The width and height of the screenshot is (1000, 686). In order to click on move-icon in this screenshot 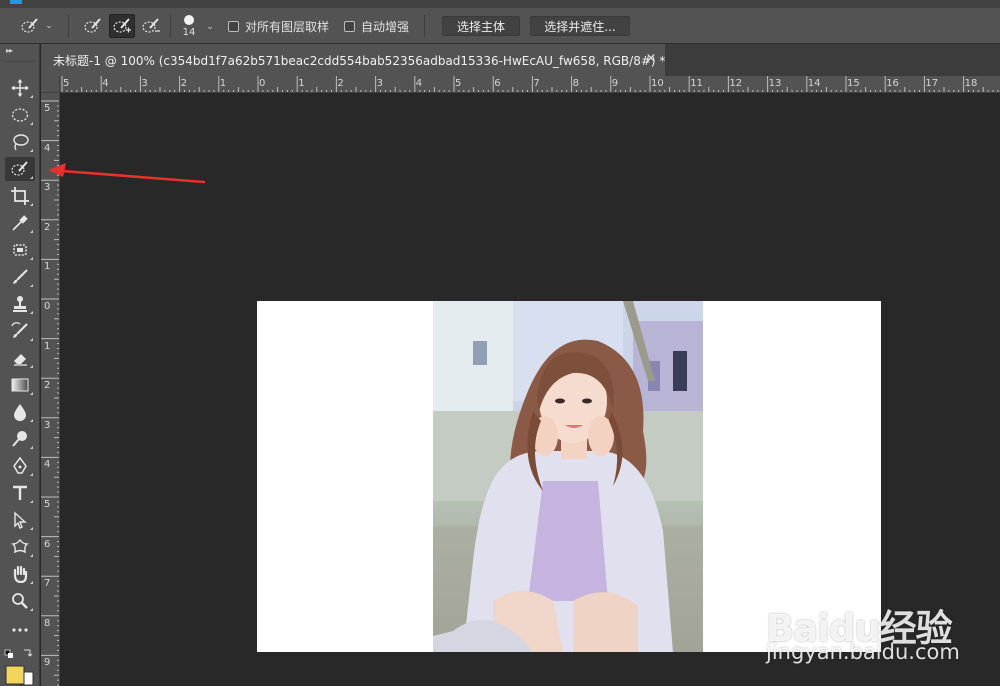, I will do `click(20, 88)`.